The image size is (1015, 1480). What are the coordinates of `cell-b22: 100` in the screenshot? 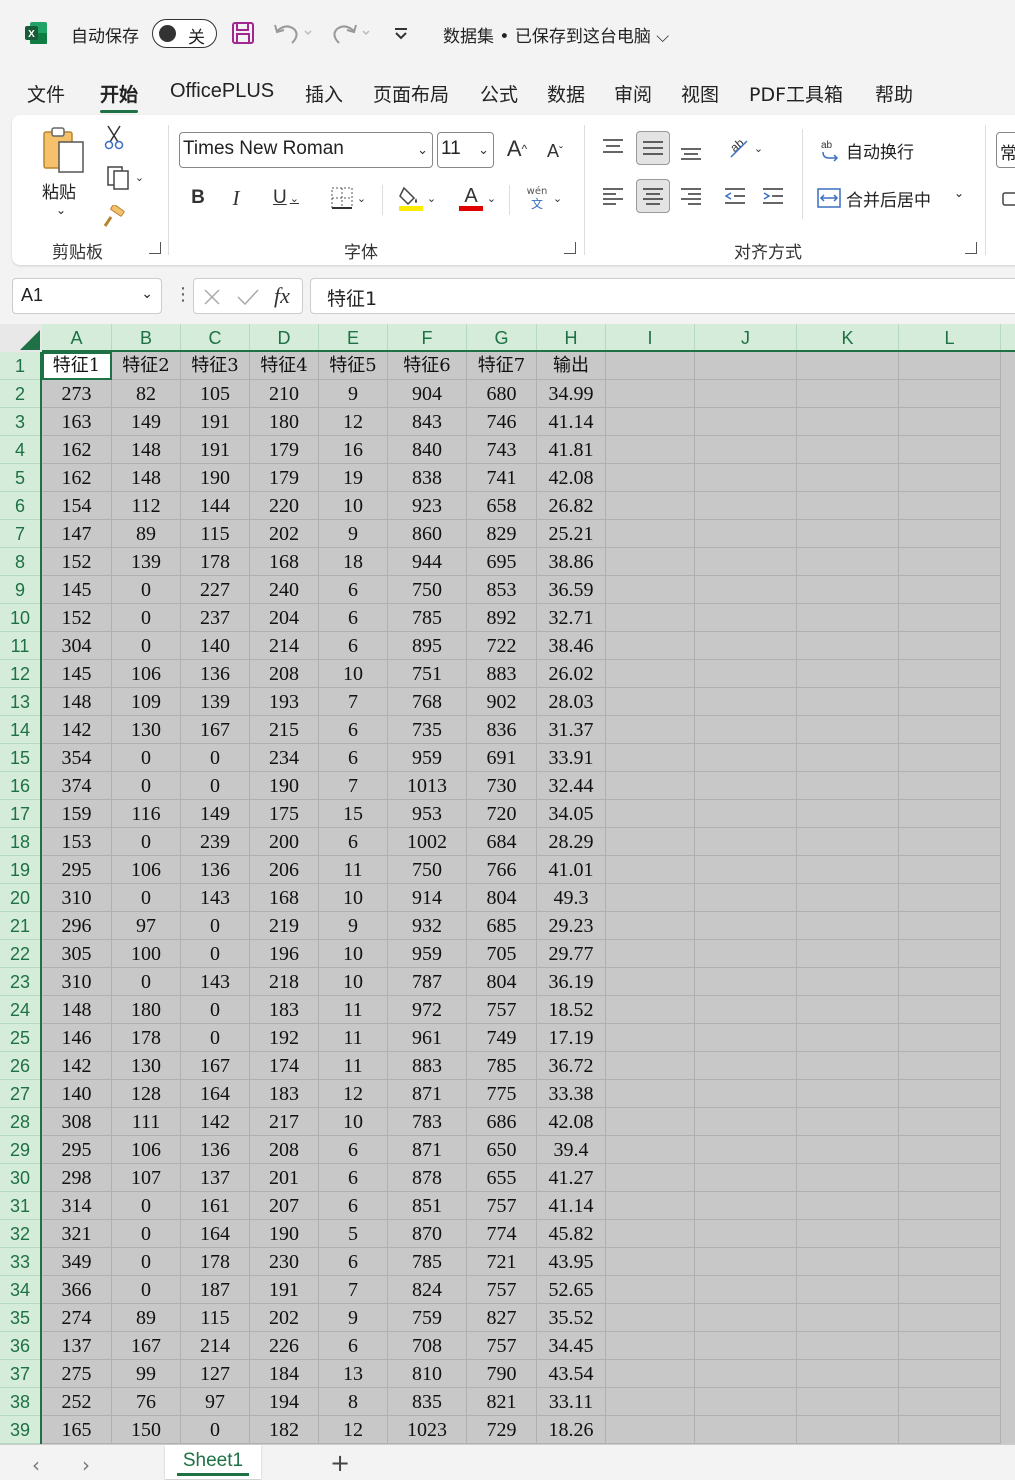 It's located at (146, 954).